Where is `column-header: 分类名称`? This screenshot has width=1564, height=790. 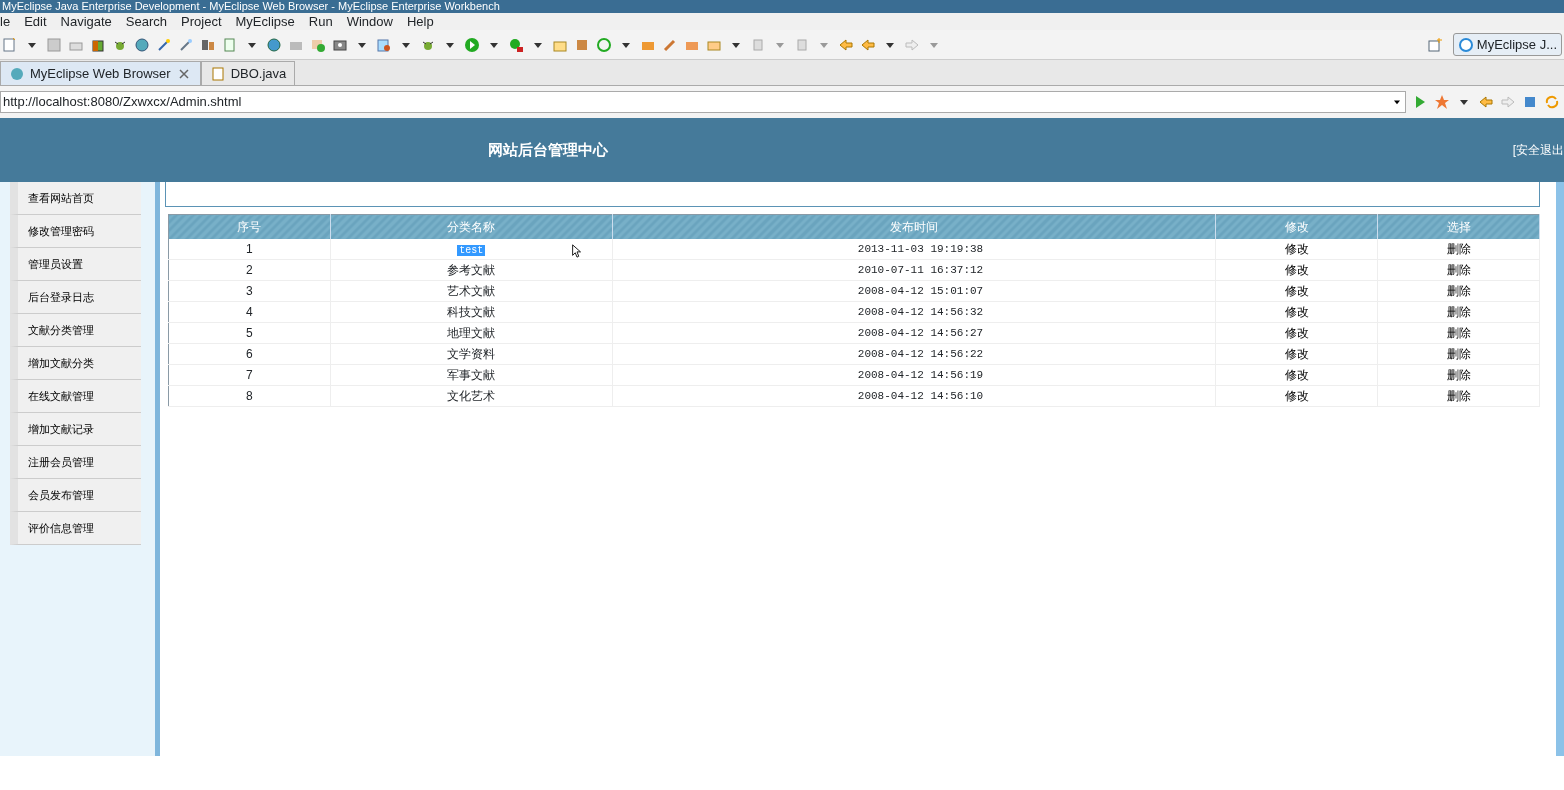 column-header: 分类名称 is located at coordinates (471, 226).